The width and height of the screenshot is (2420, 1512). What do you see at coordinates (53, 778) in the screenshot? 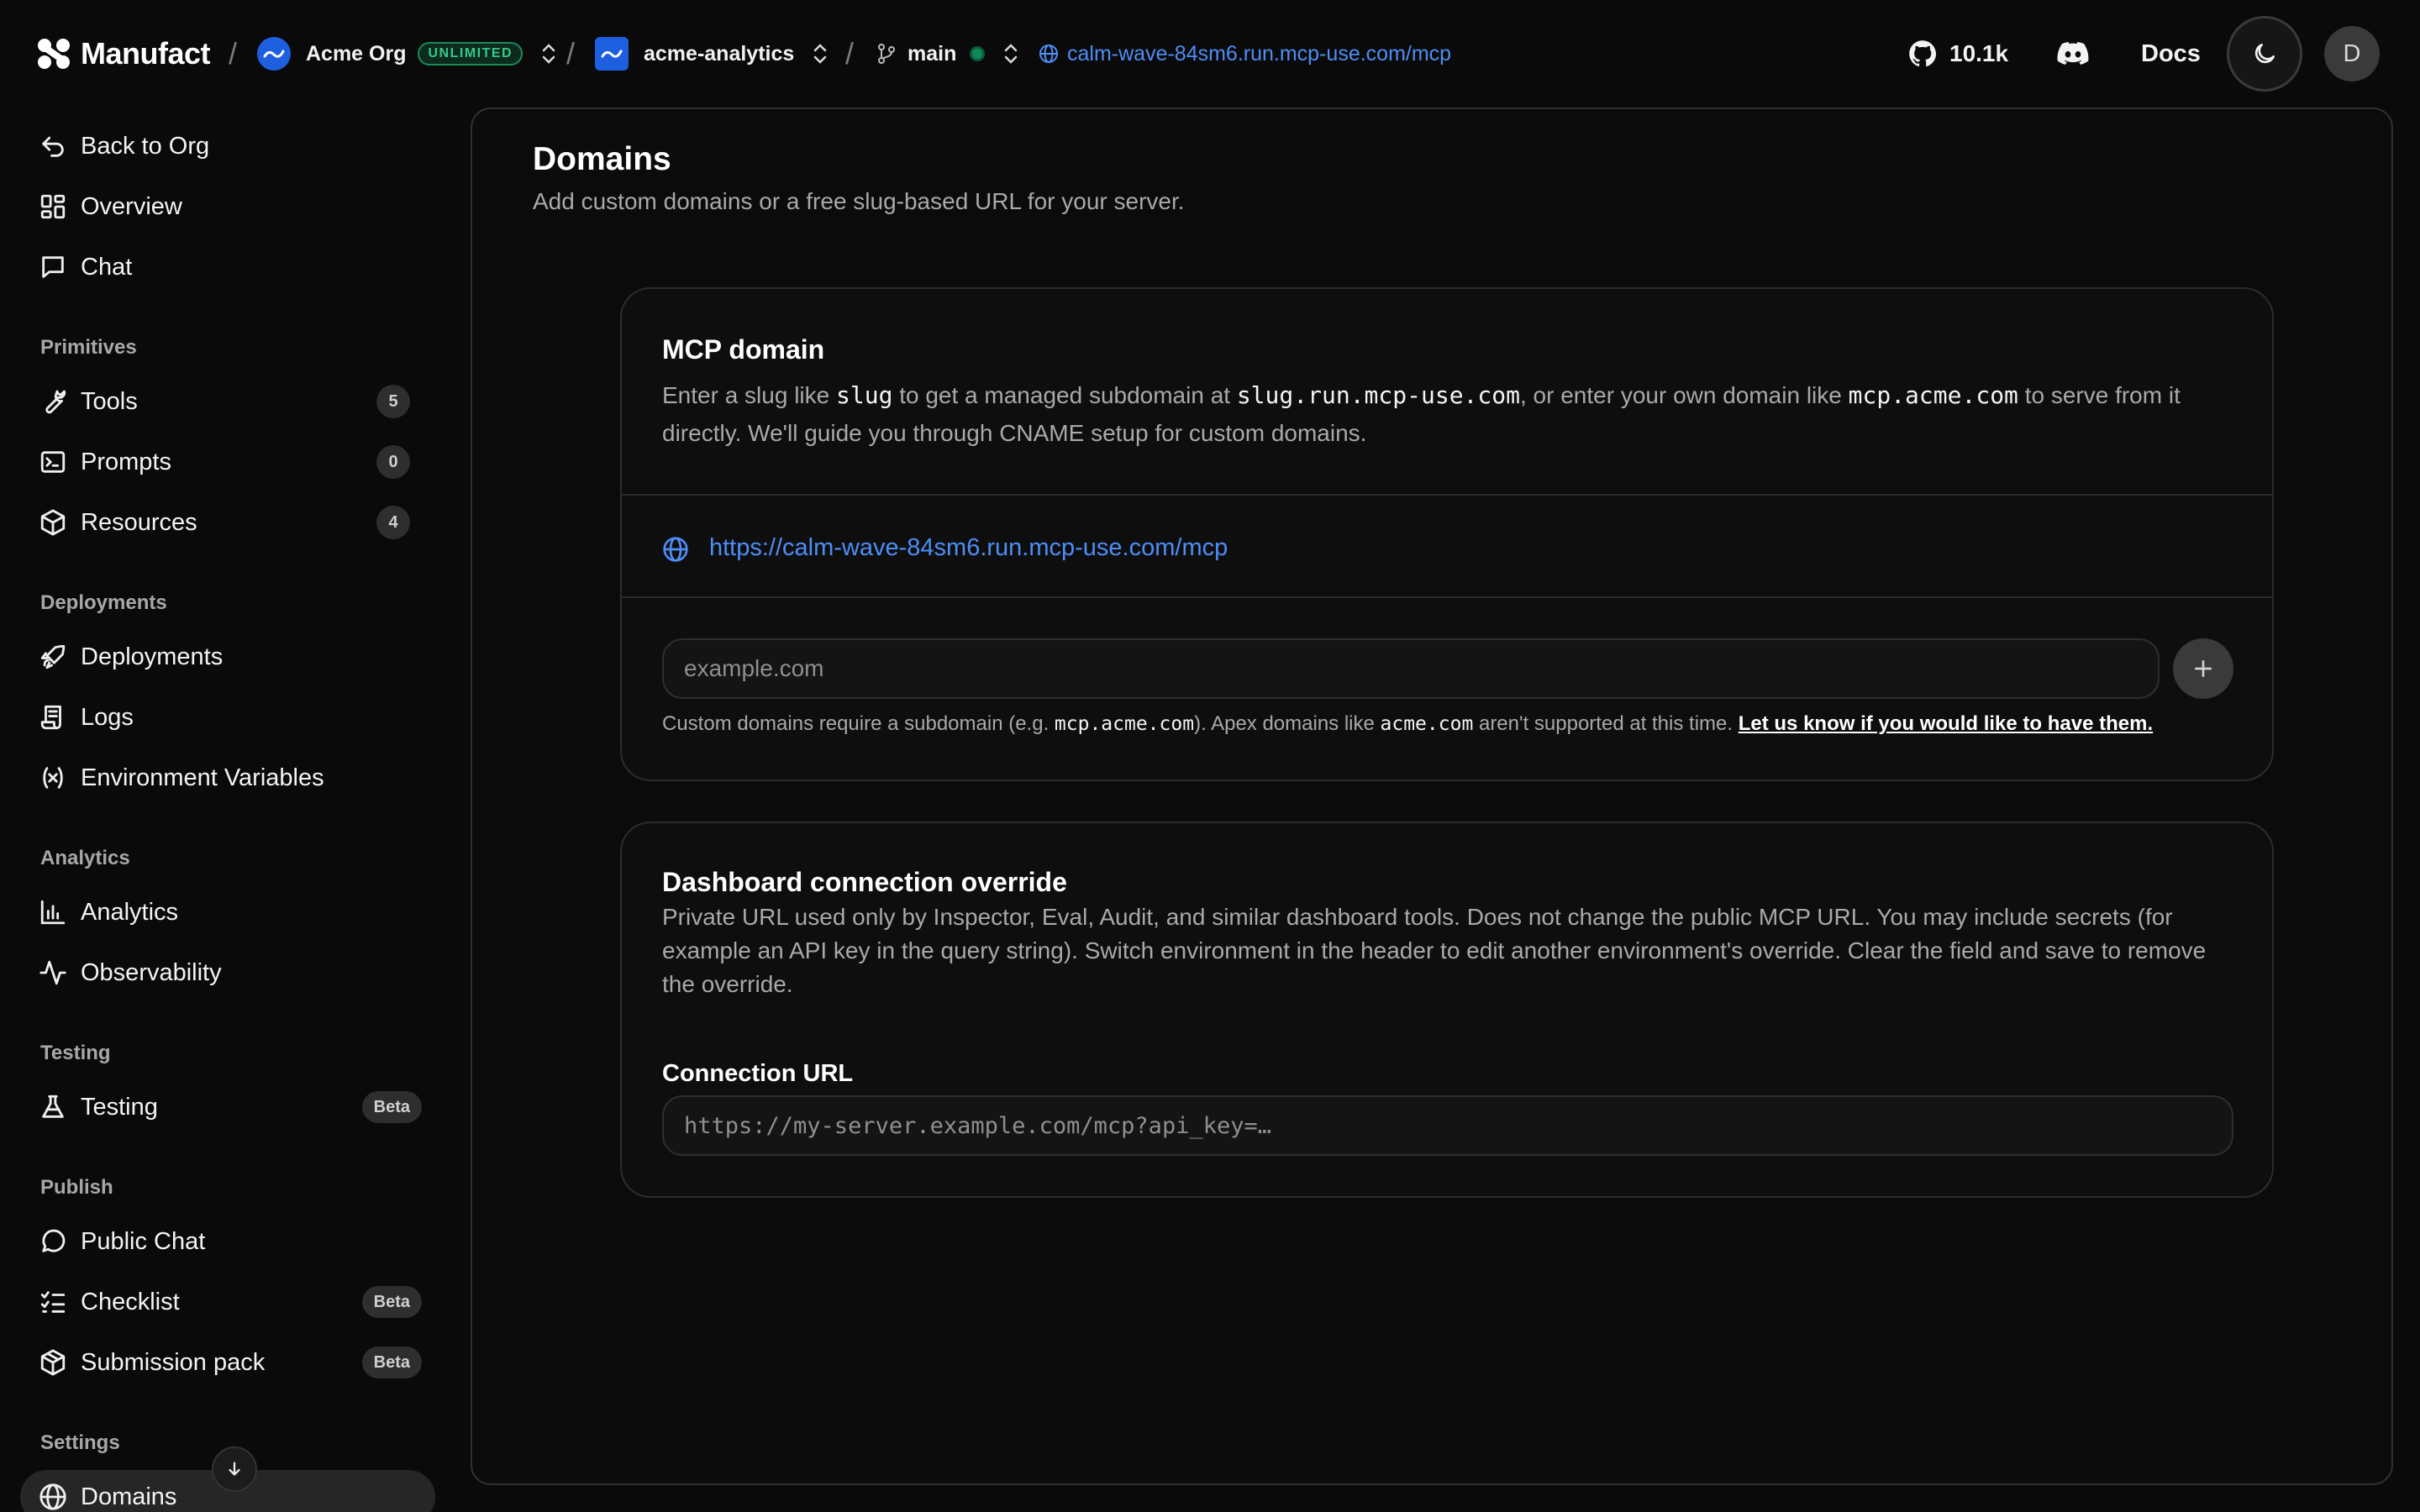
I see `variable-icon` at bounding box center [53, 778].